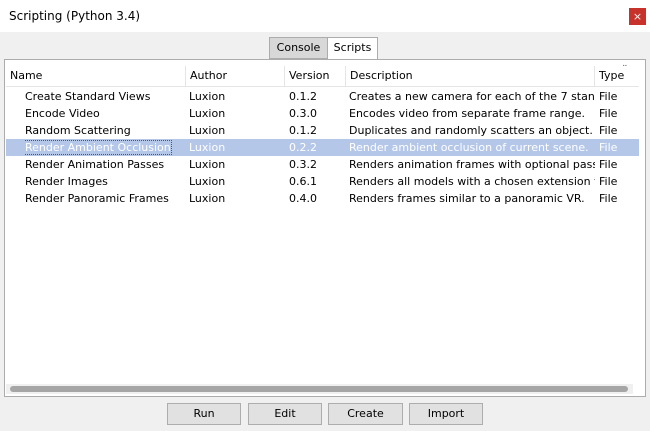 This screenshot has height=431, width=650. I want to click on cell-name: Random Scattering, so click(105, 130).